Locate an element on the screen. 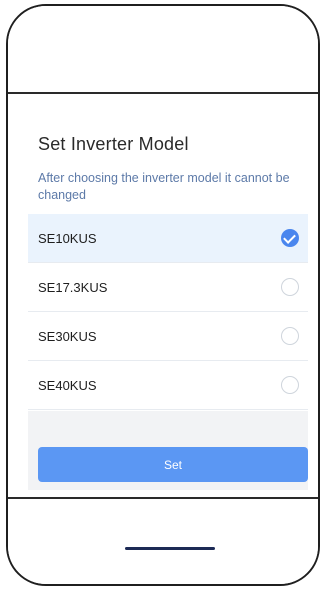 The height and width of the screenshot is (589, 330). model-option-se30kus: SE30KUS is located at coordinates (168, 336).